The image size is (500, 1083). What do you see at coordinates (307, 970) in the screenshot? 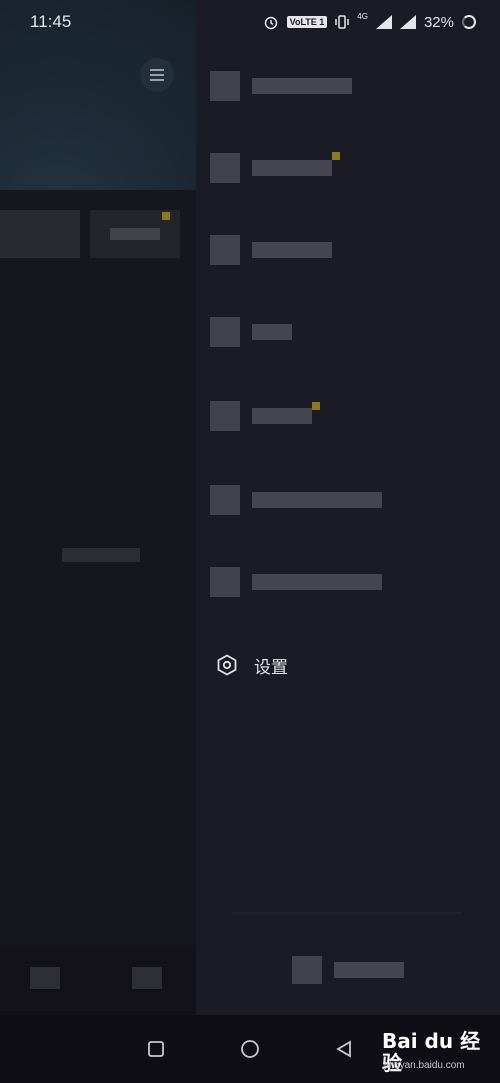
I see `pixelated-avatar-icon` at bounding box center [307, 970].